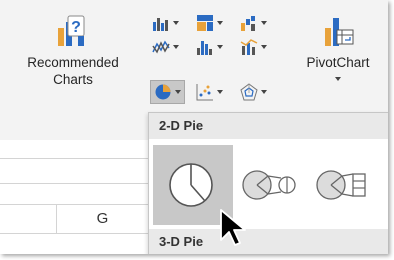 Image resolution: width=394 pixels, height=260 pixels. I want to click on column-header-g: G, so click(102, 219).